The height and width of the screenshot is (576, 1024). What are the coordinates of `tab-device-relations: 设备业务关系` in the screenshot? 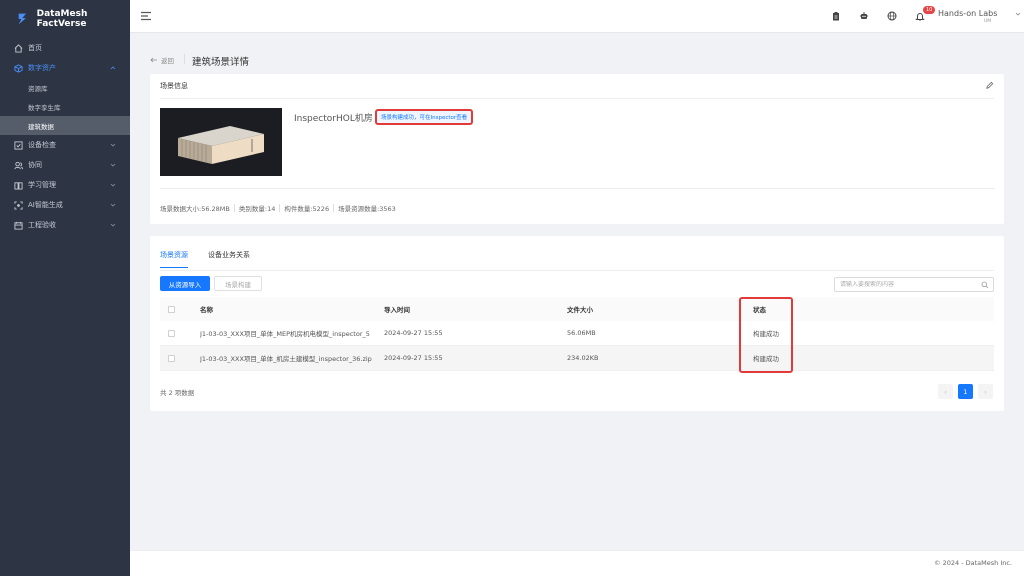 It's located at (229, 259).